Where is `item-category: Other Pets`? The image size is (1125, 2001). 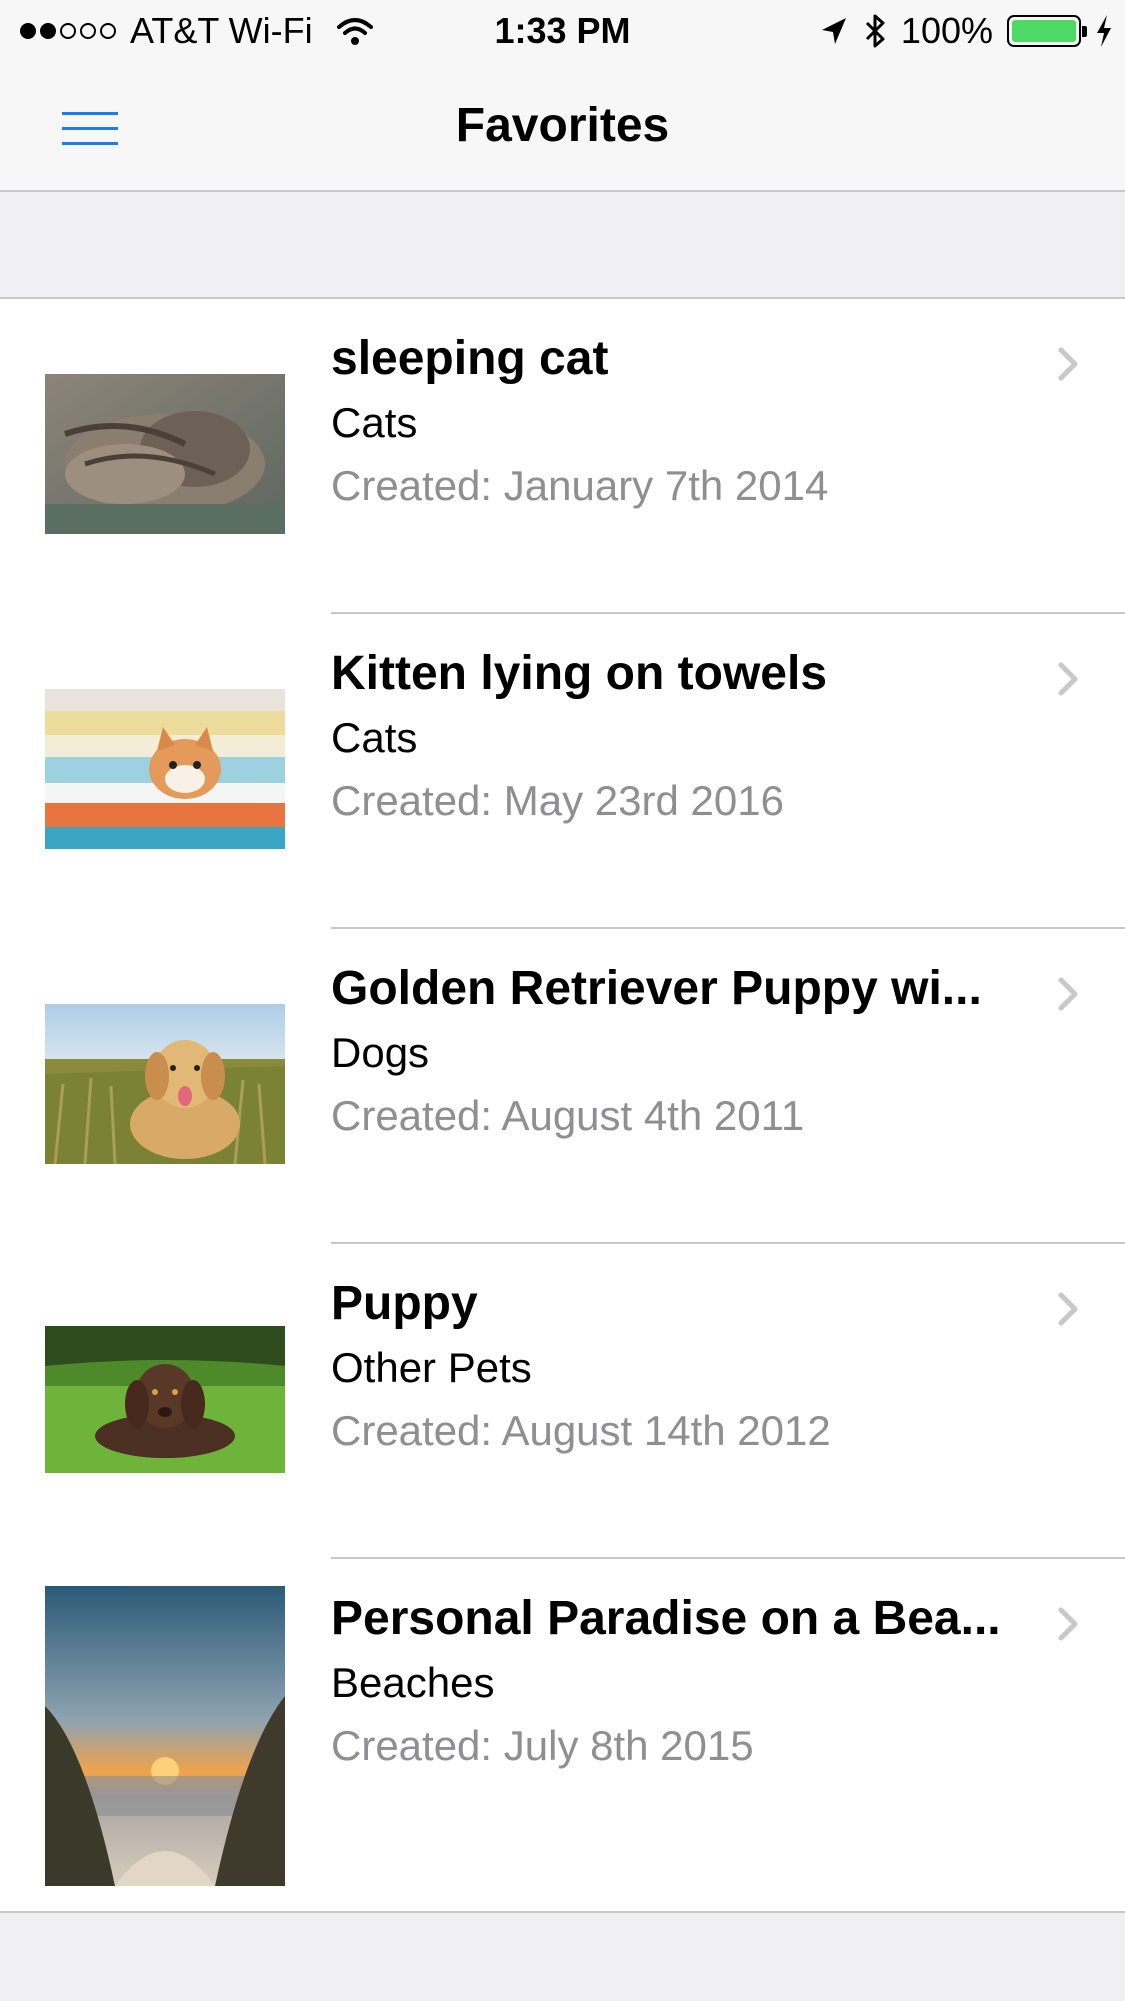
item-category: Other Pets is located at coordinates (431, 1367).